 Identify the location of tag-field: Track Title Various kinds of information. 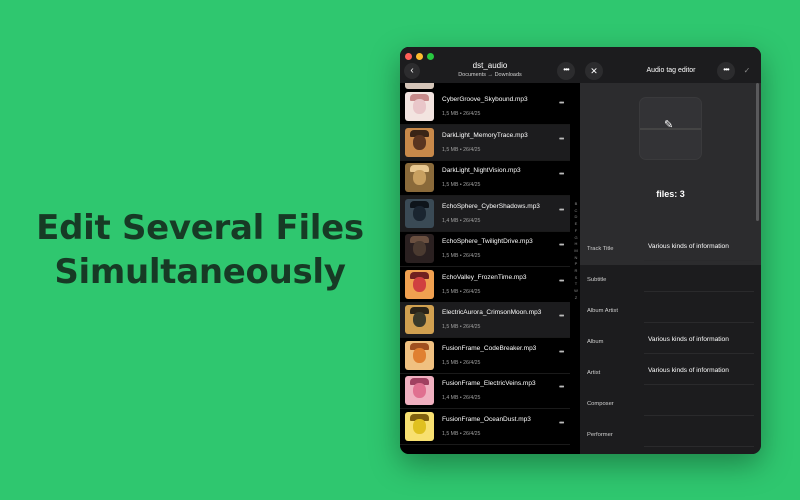
(670, 249).